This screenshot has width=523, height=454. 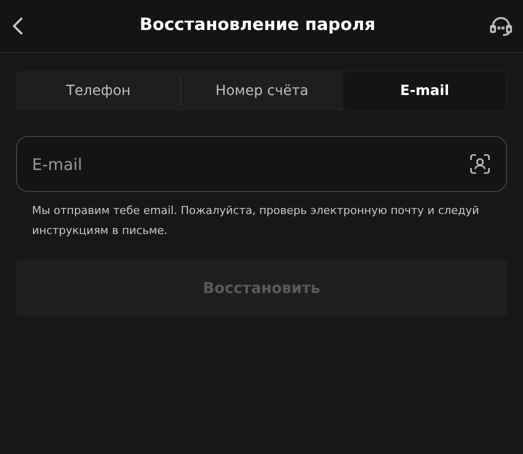 I want to click on email-field: E-mail, so click(x=261, y=164).